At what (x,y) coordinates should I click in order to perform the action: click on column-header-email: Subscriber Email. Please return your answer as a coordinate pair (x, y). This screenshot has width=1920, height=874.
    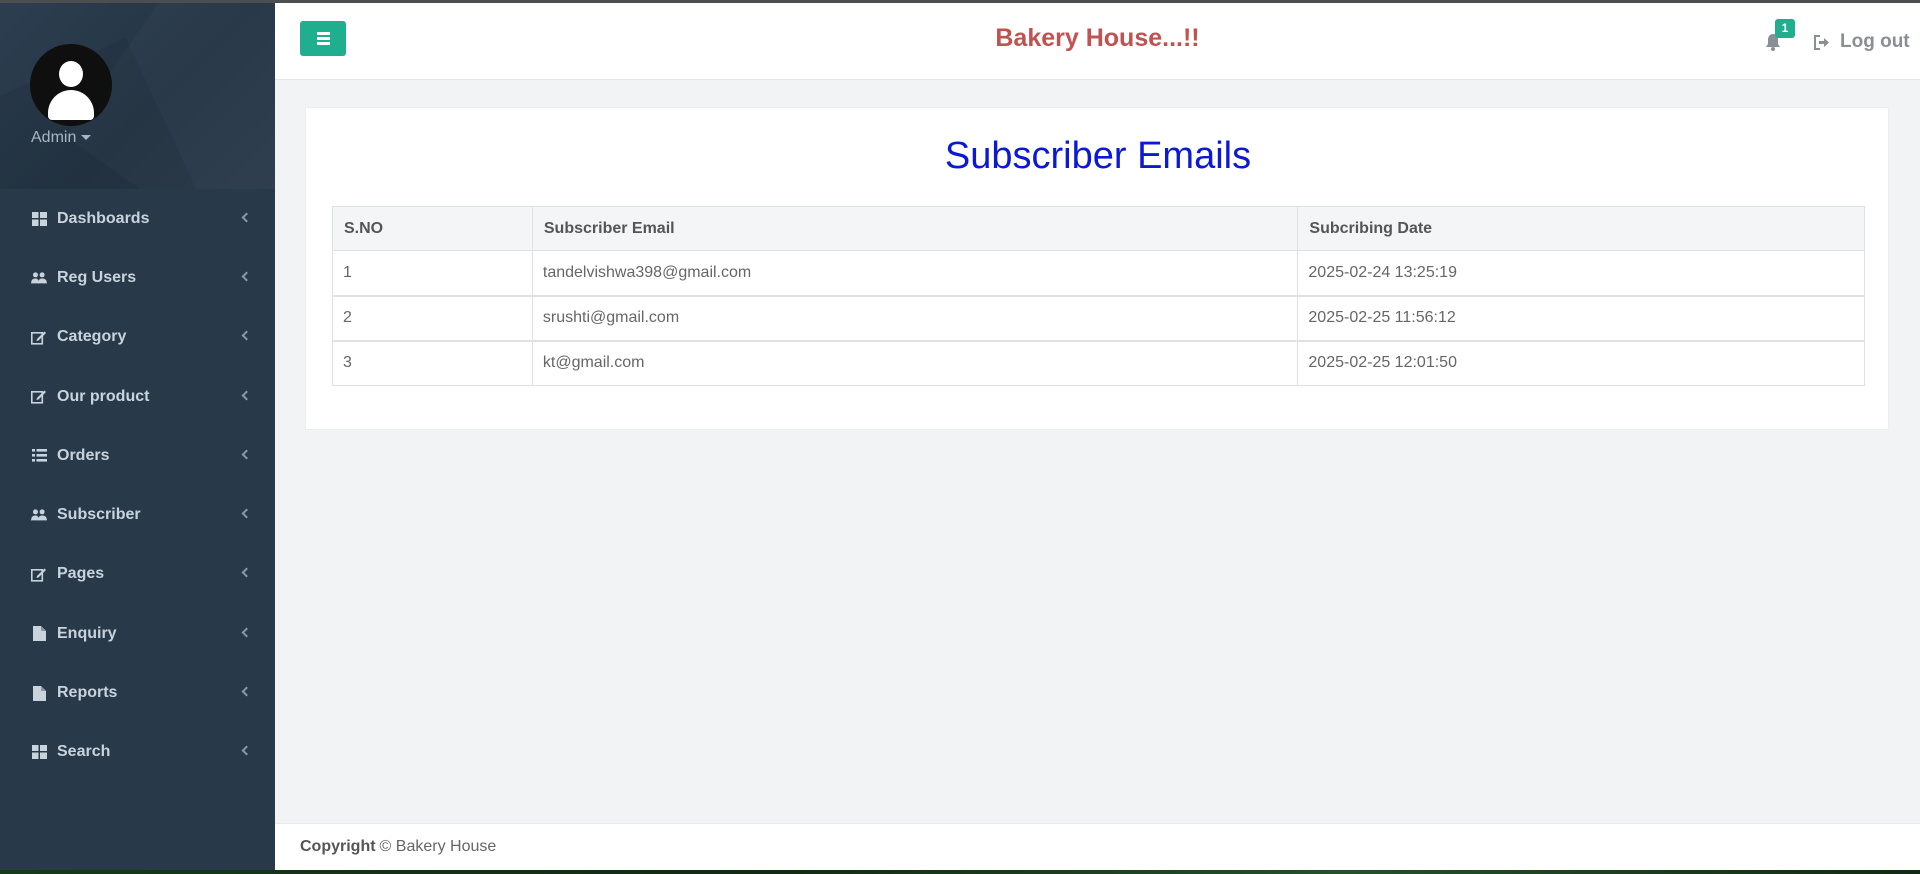
    Looking at the image, I should click on (915, 228).